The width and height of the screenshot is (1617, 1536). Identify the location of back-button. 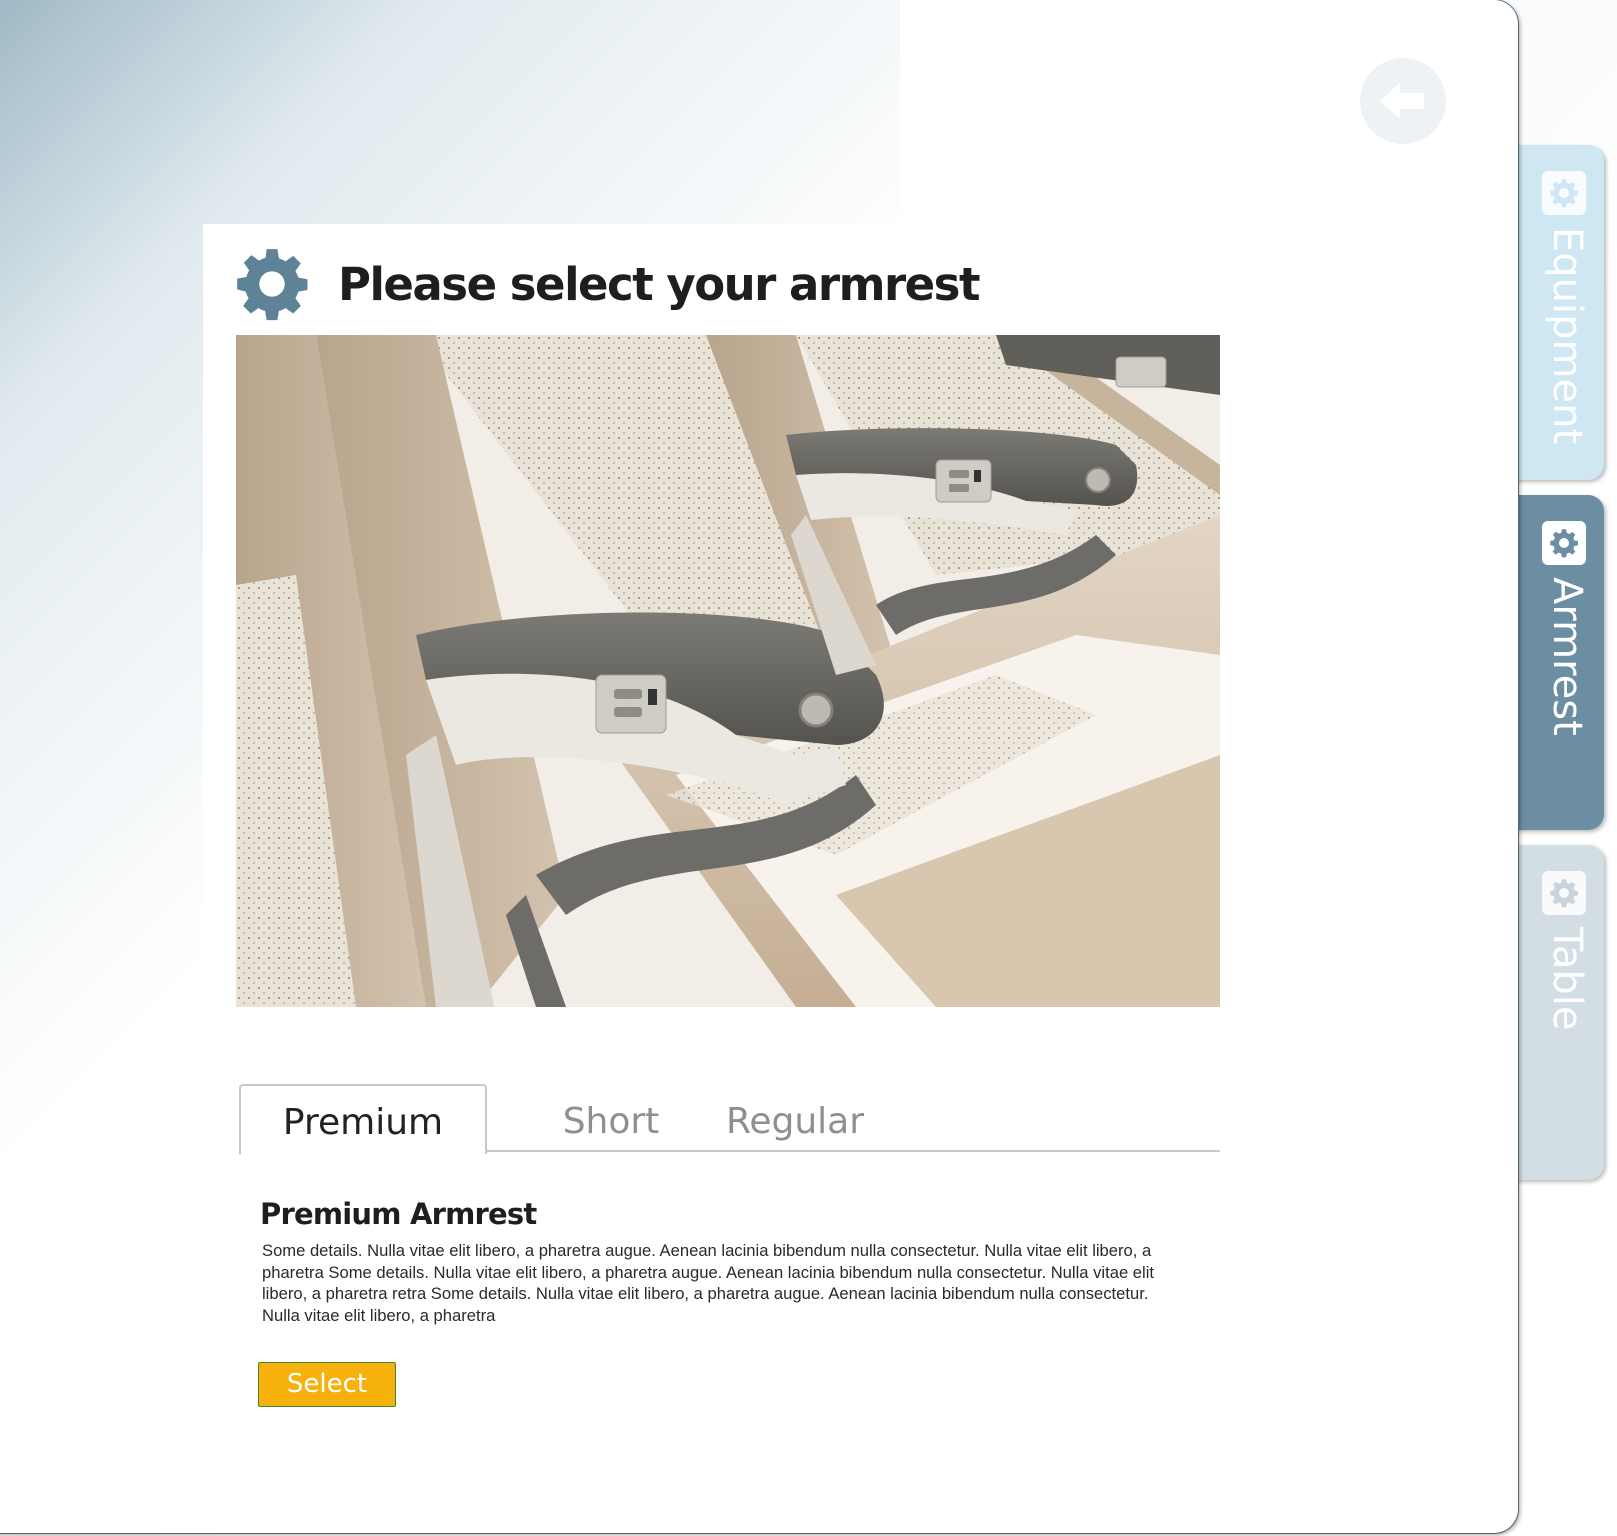
(1403, 101).